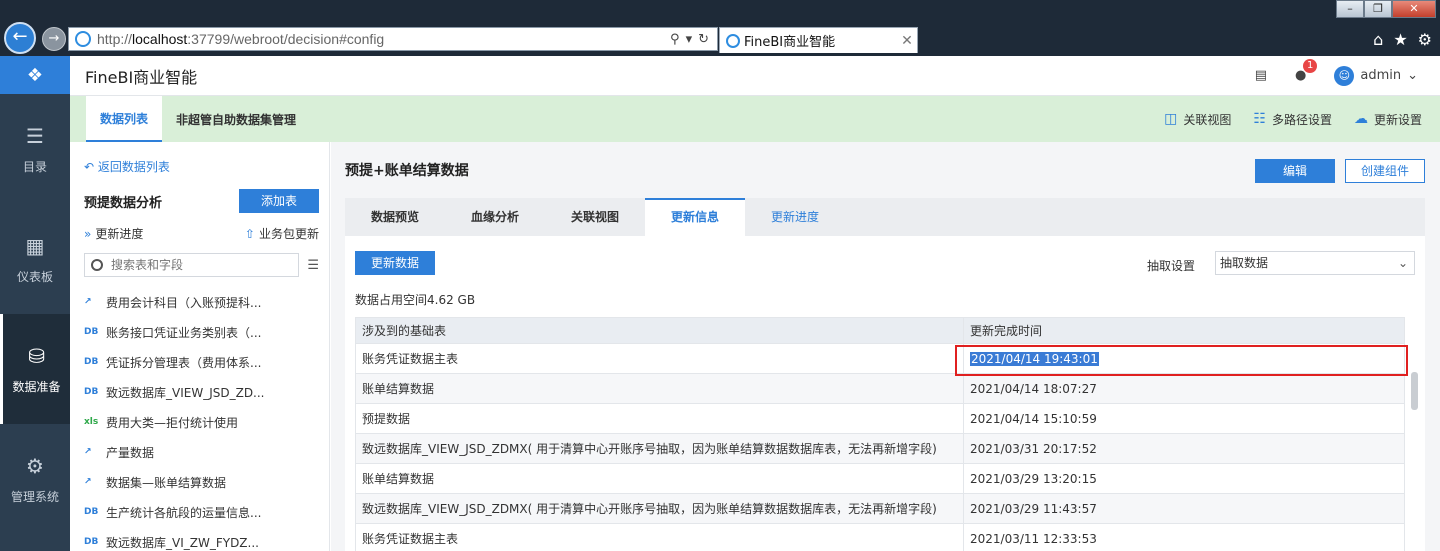 This screenshot has height=551, width=1440. Describe the element at coordinates (907, 41) in the screenshot. I see `close-icon: ✕` at that location.